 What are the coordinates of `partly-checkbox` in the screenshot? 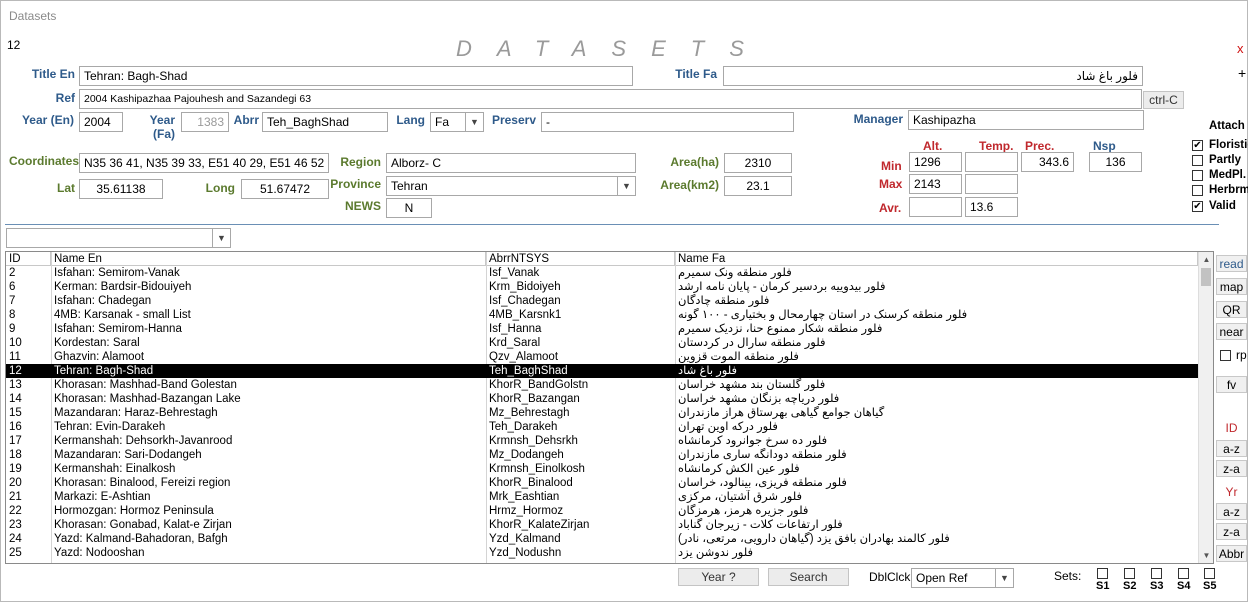 It's located at (1197, 160).